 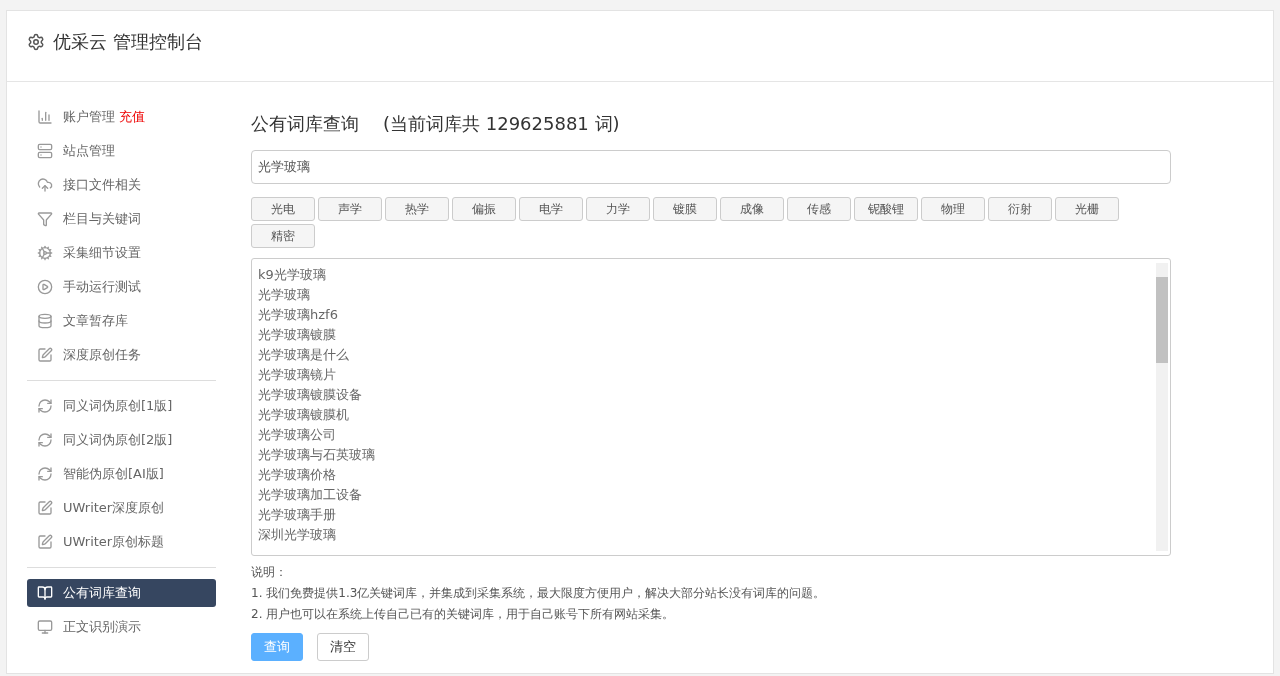 What do you see at coordinates (539, 593) in the screenshot?
I see `note-text: 1. 我们免费提供1.3亿关键词库，并集成到采集系统，最大限度方便用户，解决大部分站长没有词库的问题。` at bounding box center [539, 593].